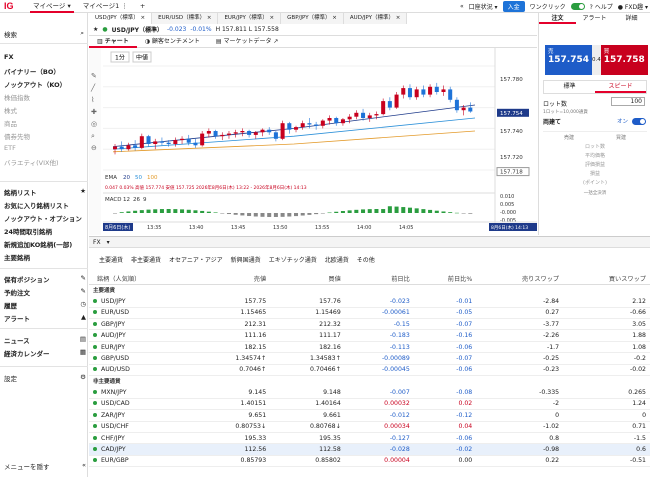  Describe the element at coordinates (620, 87) in the screenshot. I see `mode-speed: スピード` at that location.